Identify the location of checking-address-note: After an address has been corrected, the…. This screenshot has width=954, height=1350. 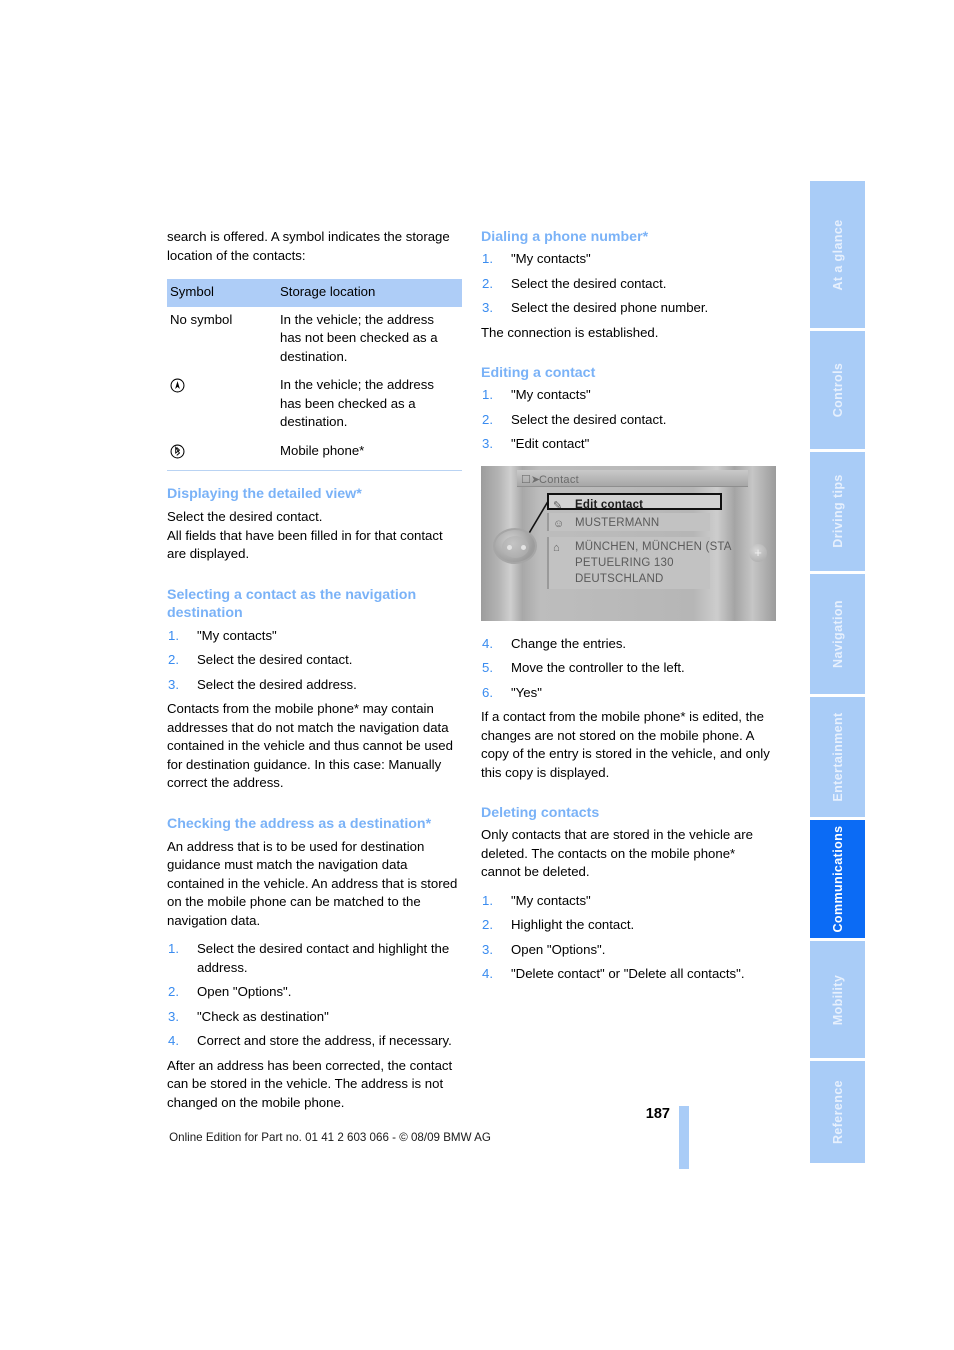
(310, 1083).